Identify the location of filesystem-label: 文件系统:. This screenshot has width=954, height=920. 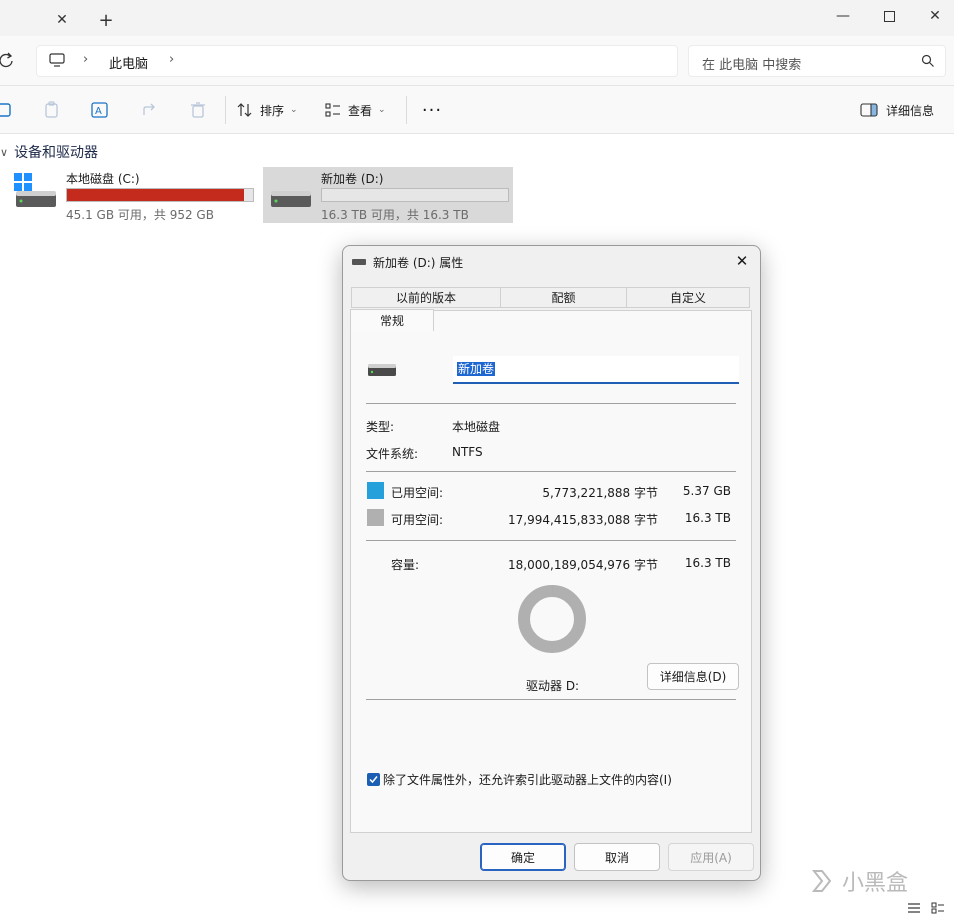
(392, 454).